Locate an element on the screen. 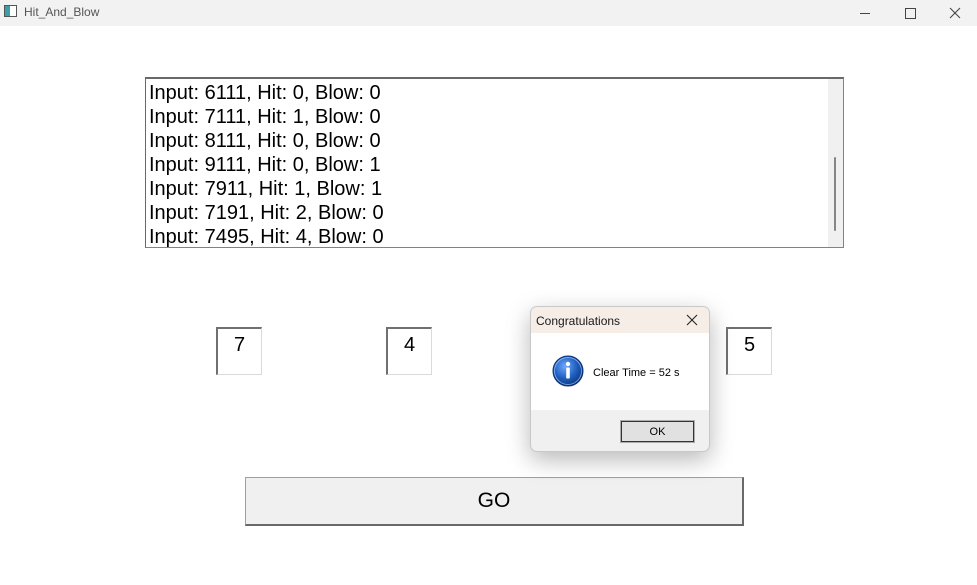  history-line: Input: 7191, Hit: 2, Blow: 0 is located at coordinates (266, 213).